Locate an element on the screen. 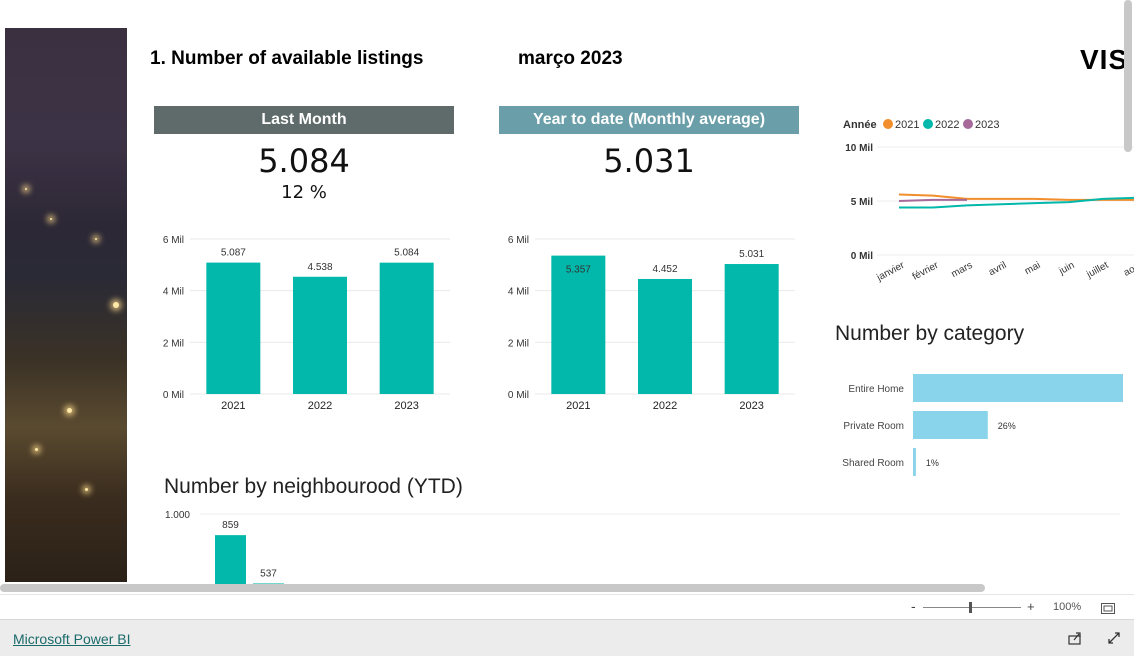 This screenshot has height=656, width=1134. footer-bar is located at coordinates (567, 637).